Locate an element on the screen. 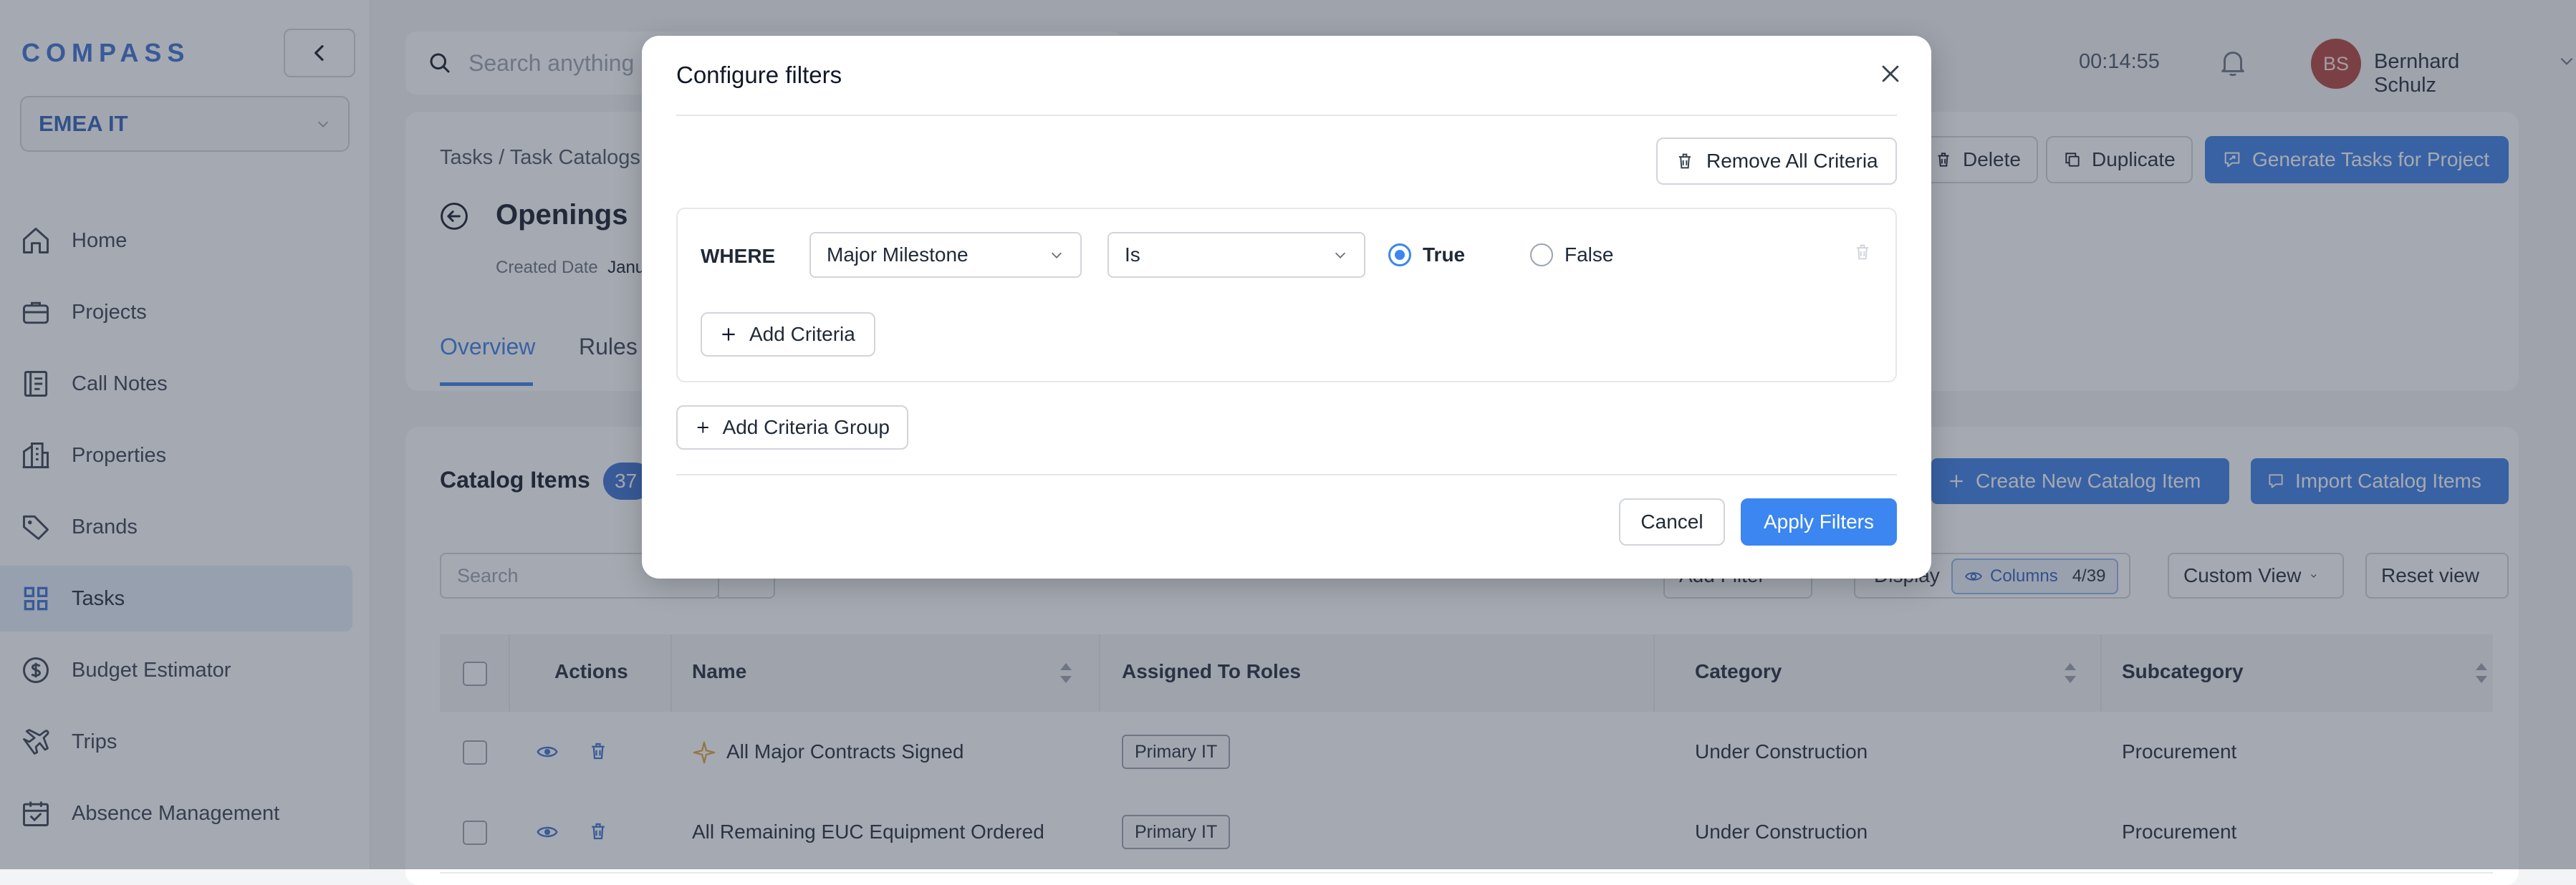  apply-filters-label: Apply Filters is located at coordinates (1819, 522).